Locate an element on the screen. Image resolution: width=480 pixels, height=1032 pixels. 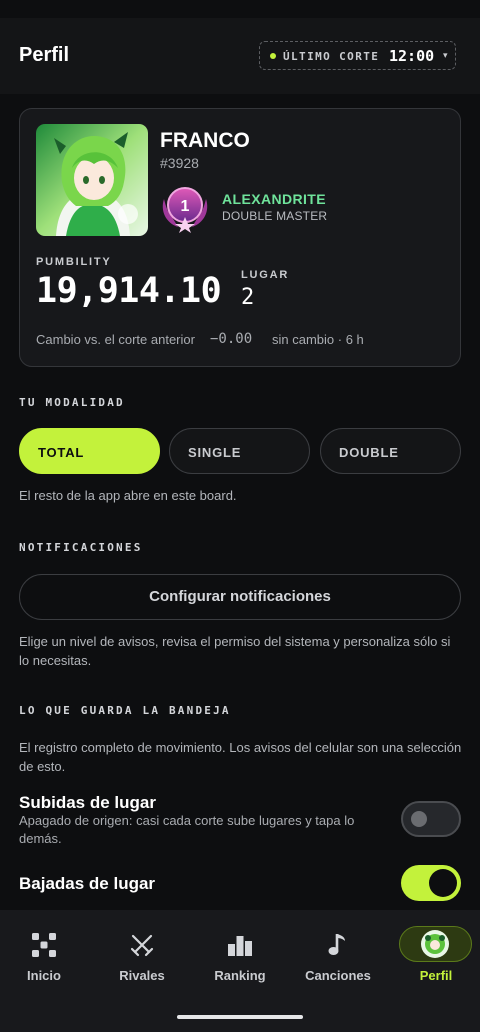
user-name: FRANCO is located at coordinates (205, 140).